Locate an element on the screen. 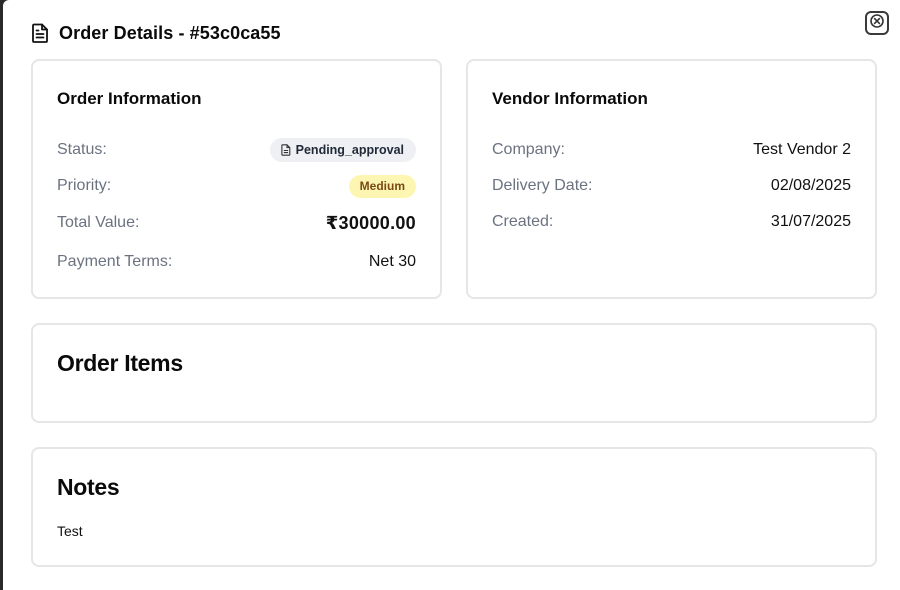 The image size is (900, 590). payment-terms-label: Payment Terms: is located at coordinates (115, 261).